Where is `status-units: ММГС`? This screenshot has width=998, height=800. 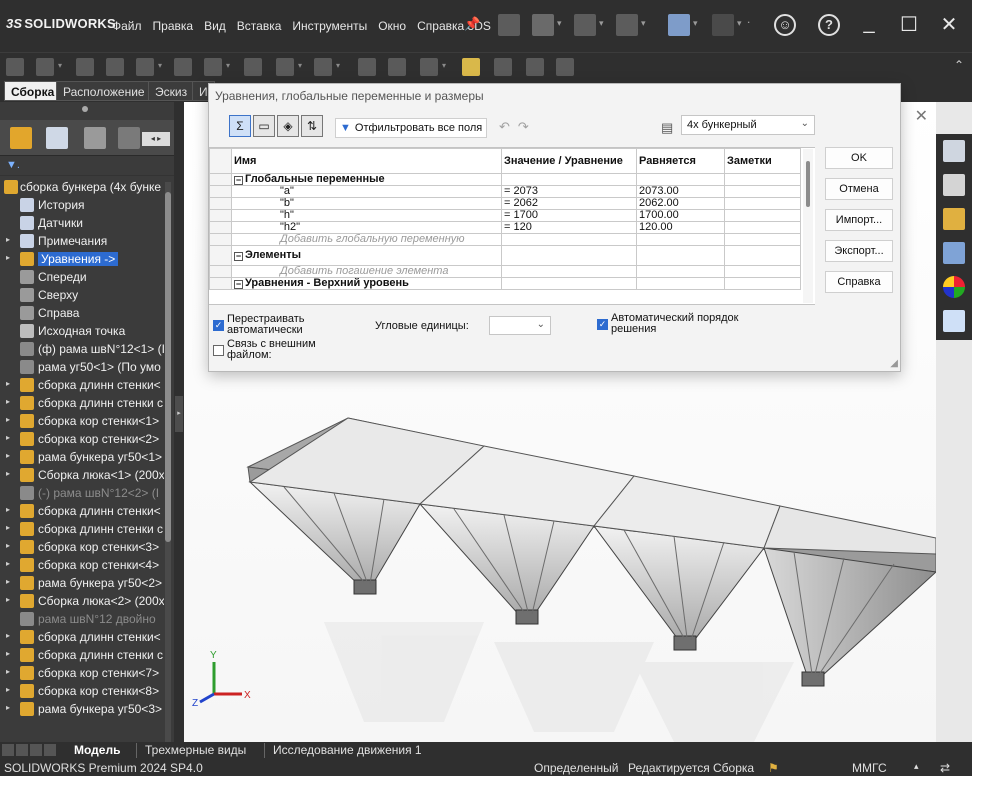 status-units: ММГС is located at coordinates (869, 768).